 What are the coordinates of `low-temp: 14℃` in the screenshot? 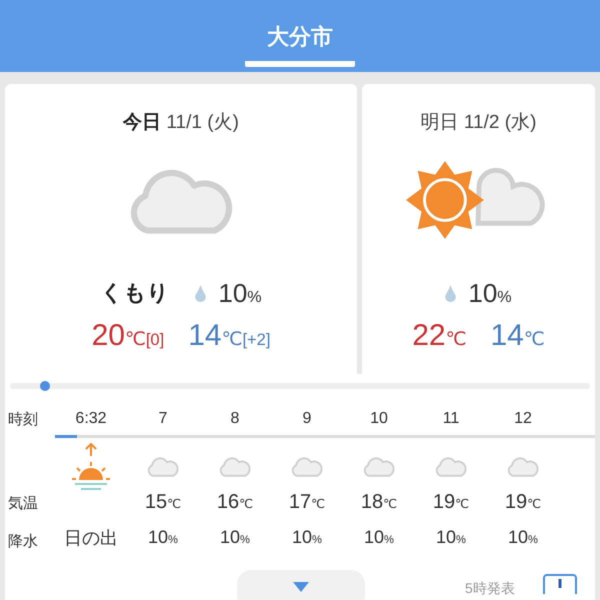 It's located at (517, 336).